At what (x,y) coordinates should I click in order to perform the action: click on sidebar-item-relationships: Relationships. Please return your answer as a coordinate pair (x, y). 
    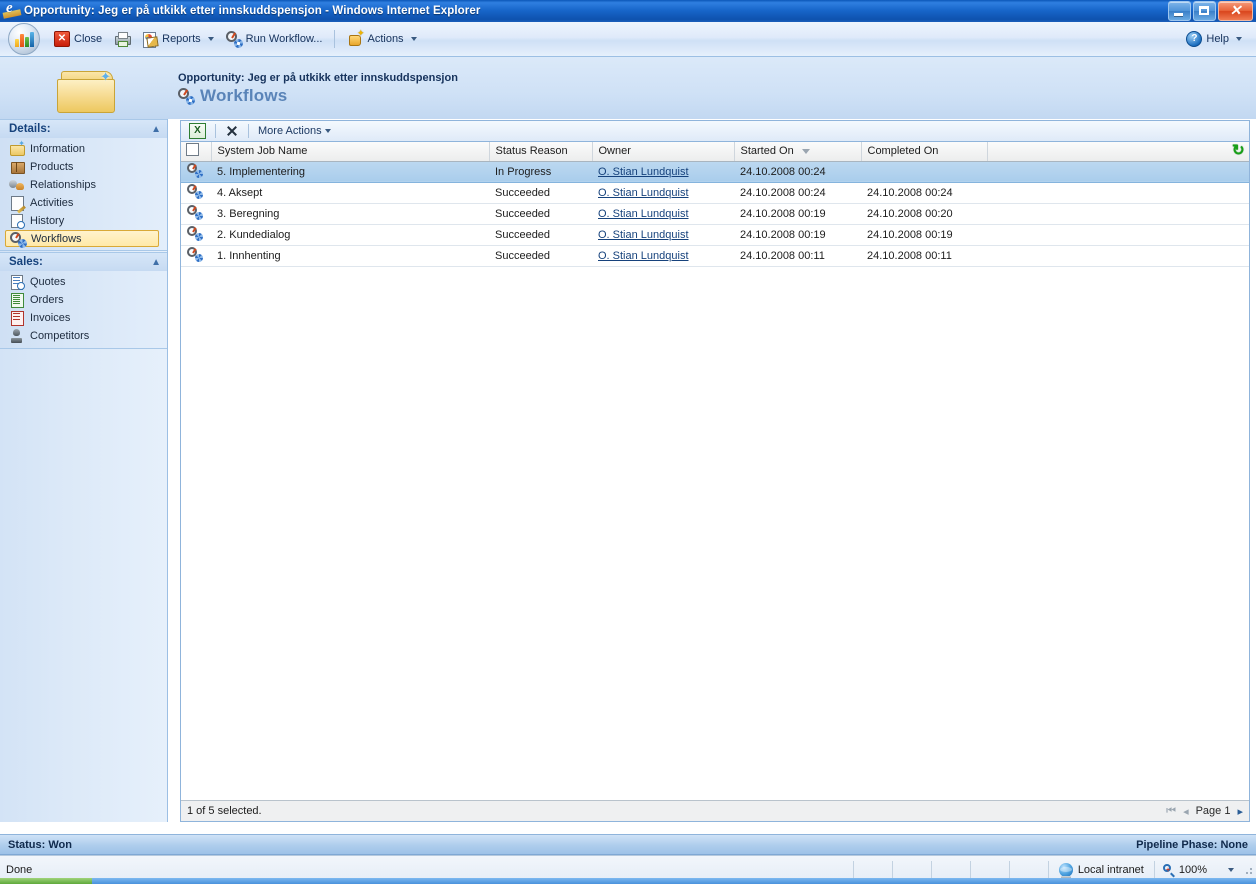
    Looking at the image, I should click on (83, 185).